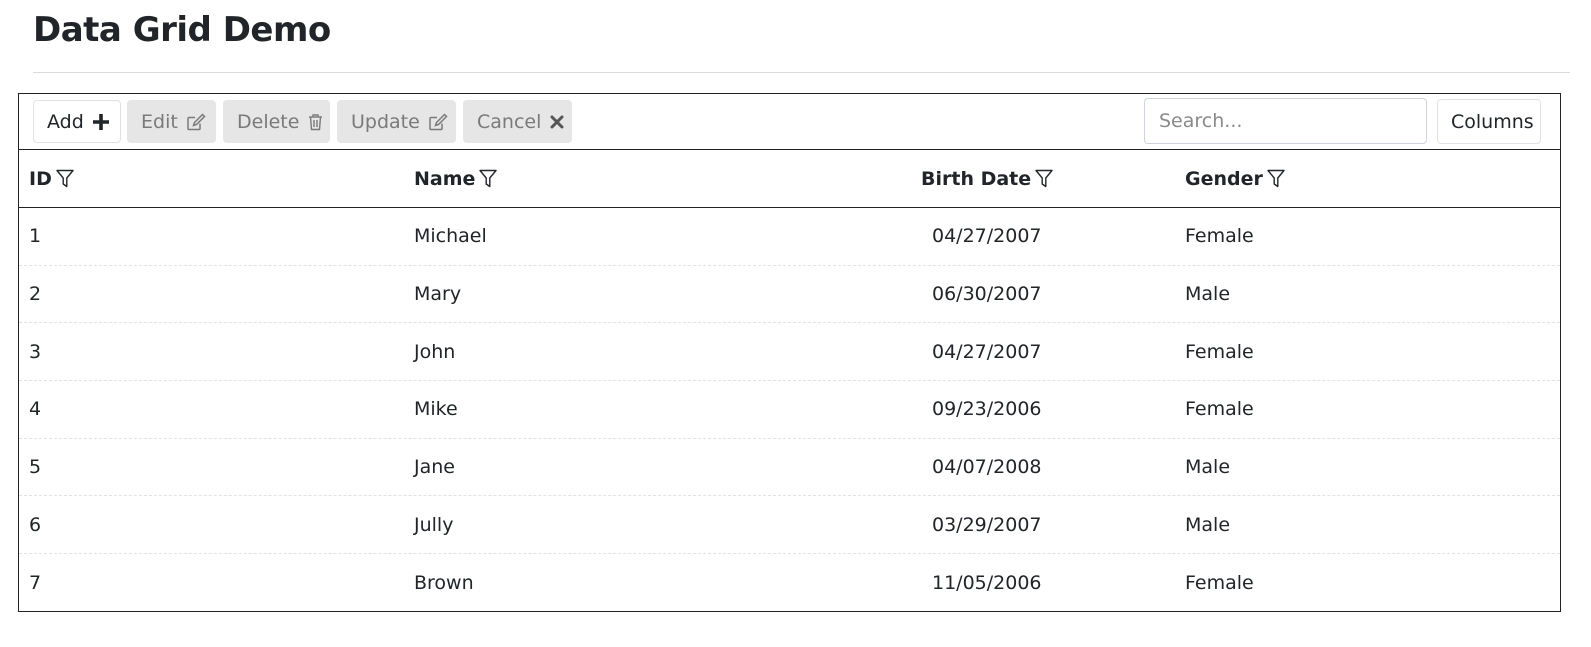 This screenshot has height=647, width=1591. What do you see at coordinates (987, 467) in the screenshot?
I see `cell-birth-date: 04/07/2008` at bounding box center [987, 467].